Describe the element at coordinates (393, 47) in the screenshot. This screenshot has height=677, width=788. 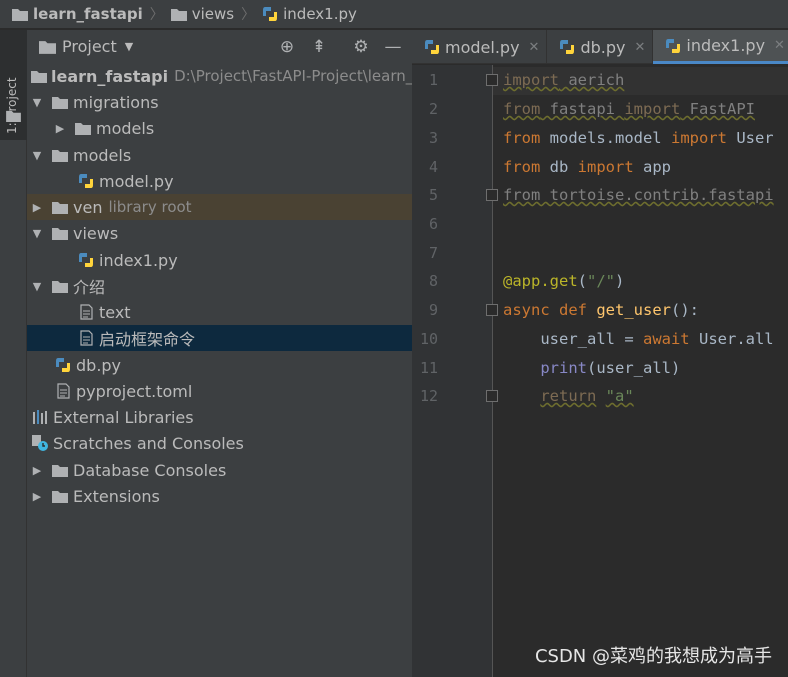
I see `hide-icon: —` at that location.